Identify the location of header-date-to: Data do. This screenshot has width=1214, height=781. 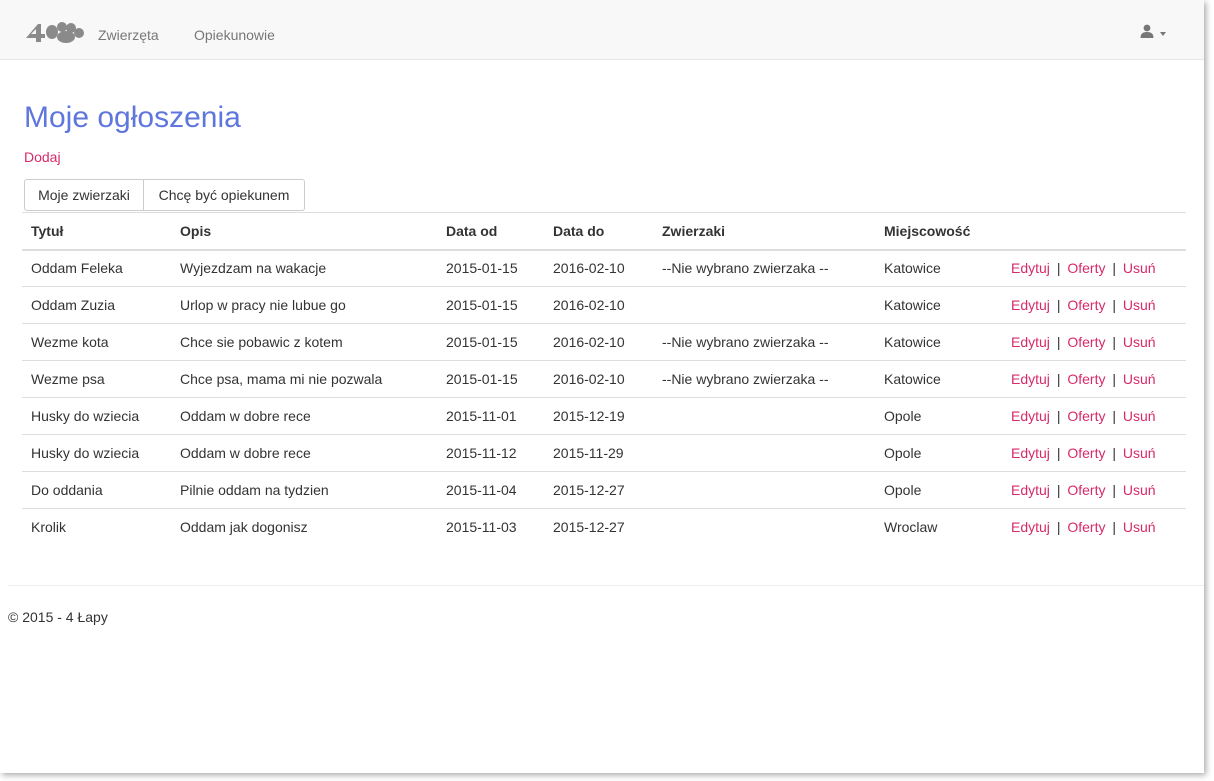
(598, 231).